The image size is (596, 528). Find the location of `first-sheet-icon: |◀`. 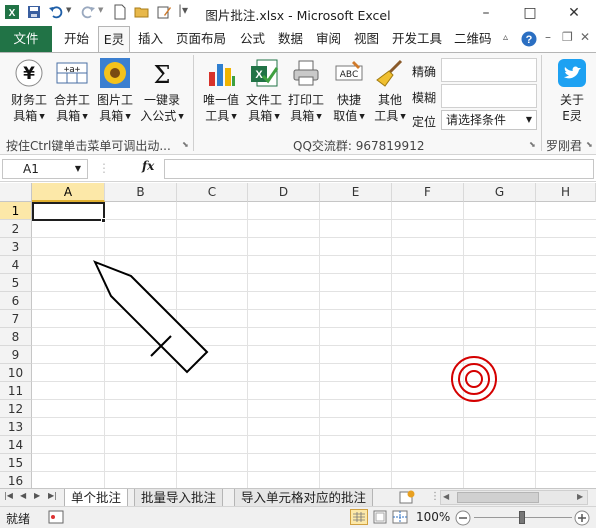

first-sheet-icon: |◀ is located at coordinates (8, 495).